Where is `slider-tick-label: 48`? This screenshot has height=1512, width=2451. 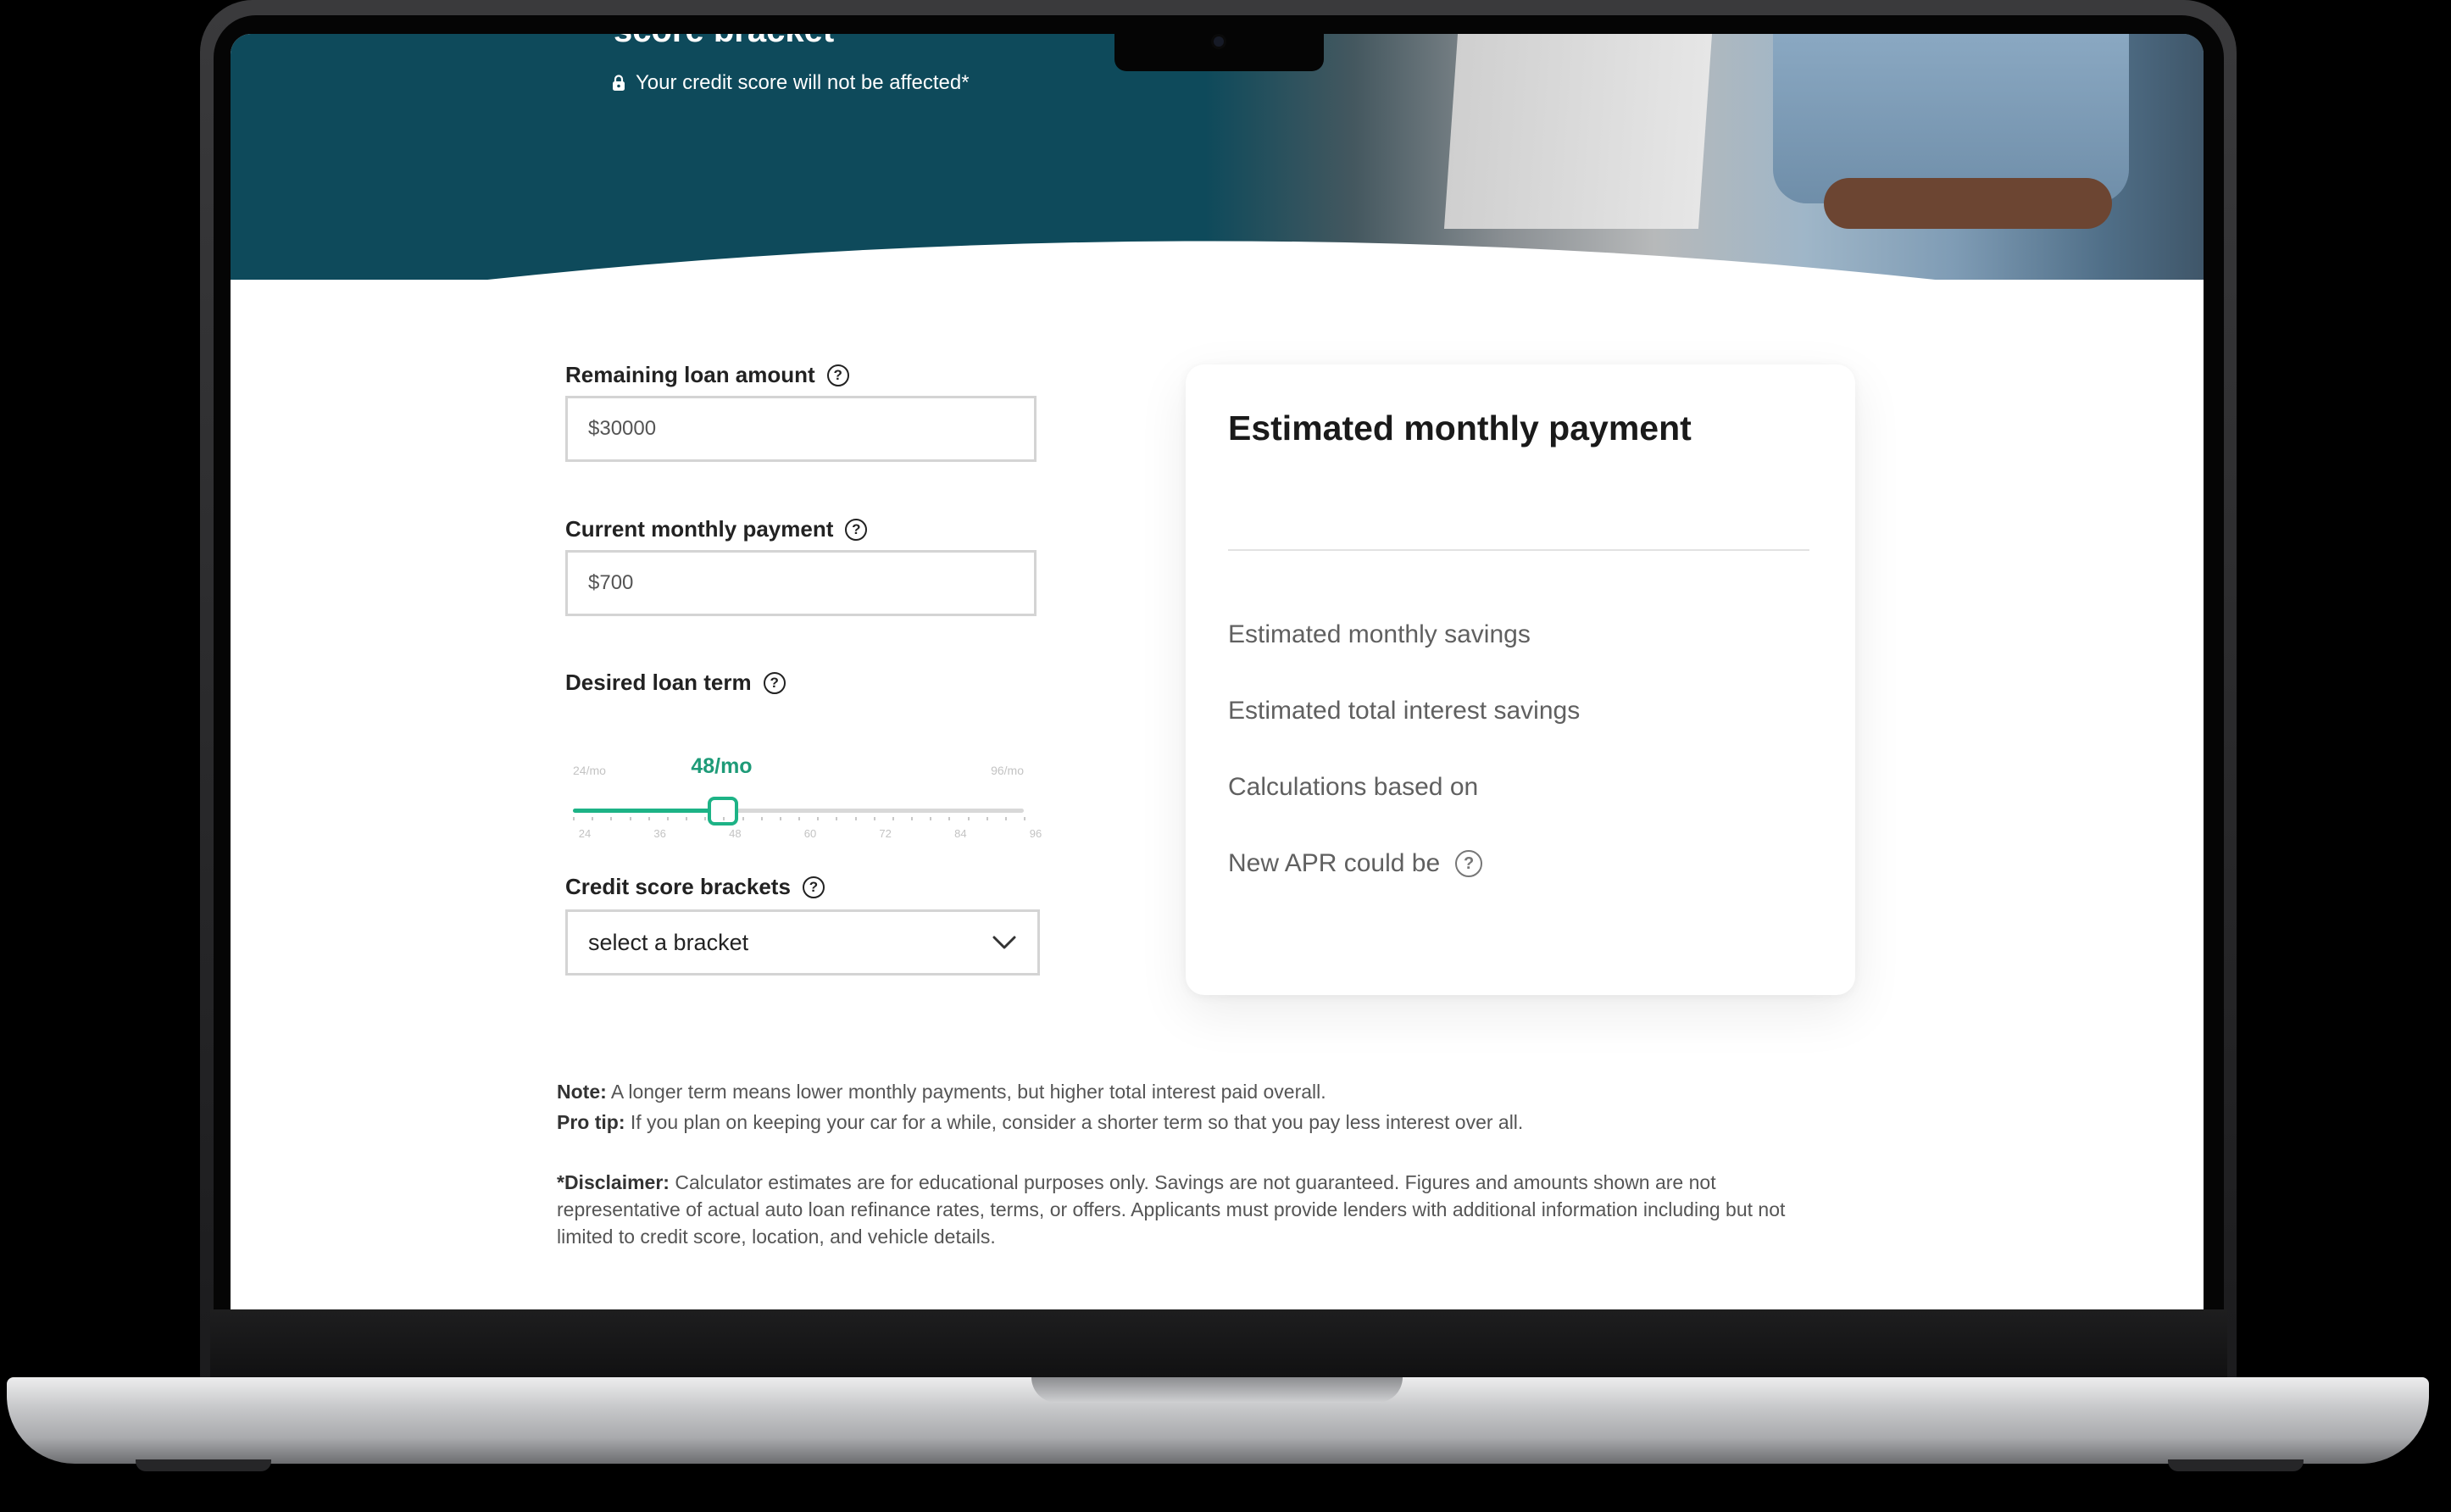 slider-tick-label: 48 is located at coordinates (735, 833).